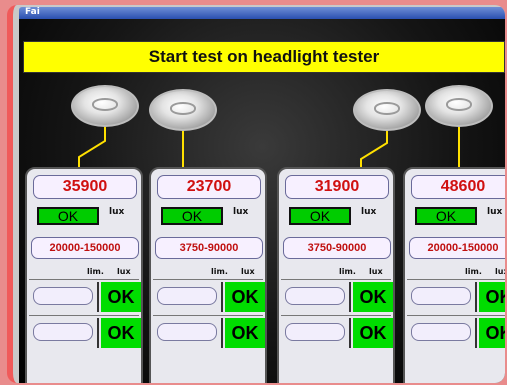  I want to click on headlight-panel-3: 31900 OK lux 3750-90000 lim. lux OK OK, so click(336, 275).